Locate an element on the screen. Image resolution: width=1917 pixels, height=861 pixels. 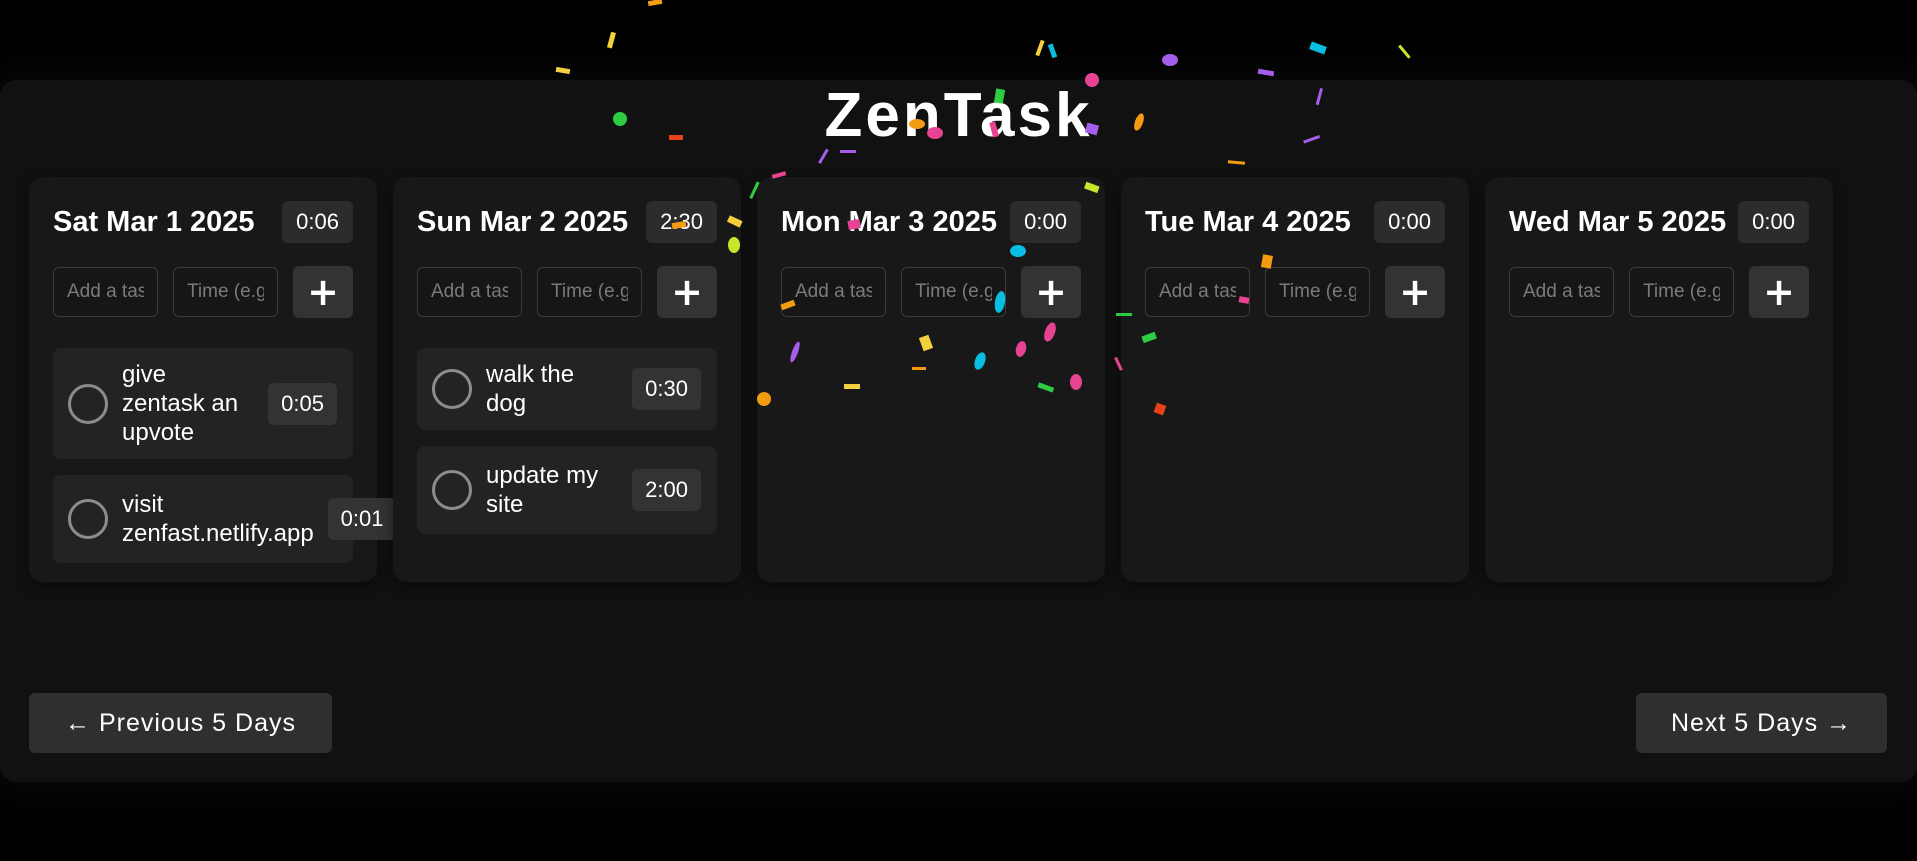
task-item: update my site 2:00 is located at coordinates (567, 490).